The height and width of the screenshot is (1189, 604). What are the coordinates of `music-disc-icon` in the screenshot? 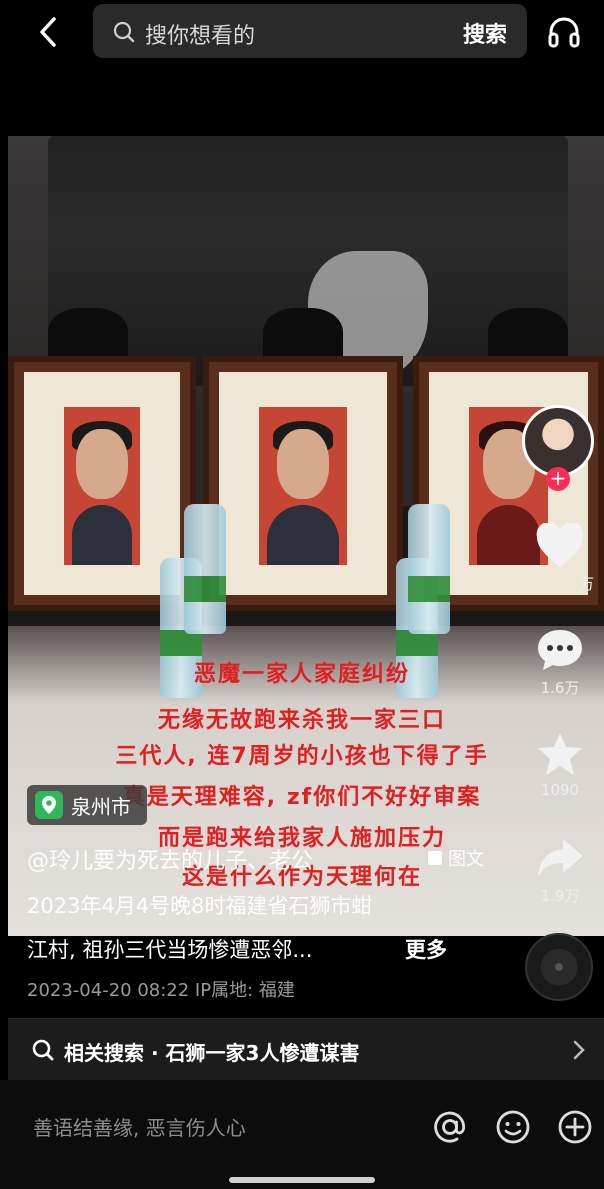 It's located at (559, 967).